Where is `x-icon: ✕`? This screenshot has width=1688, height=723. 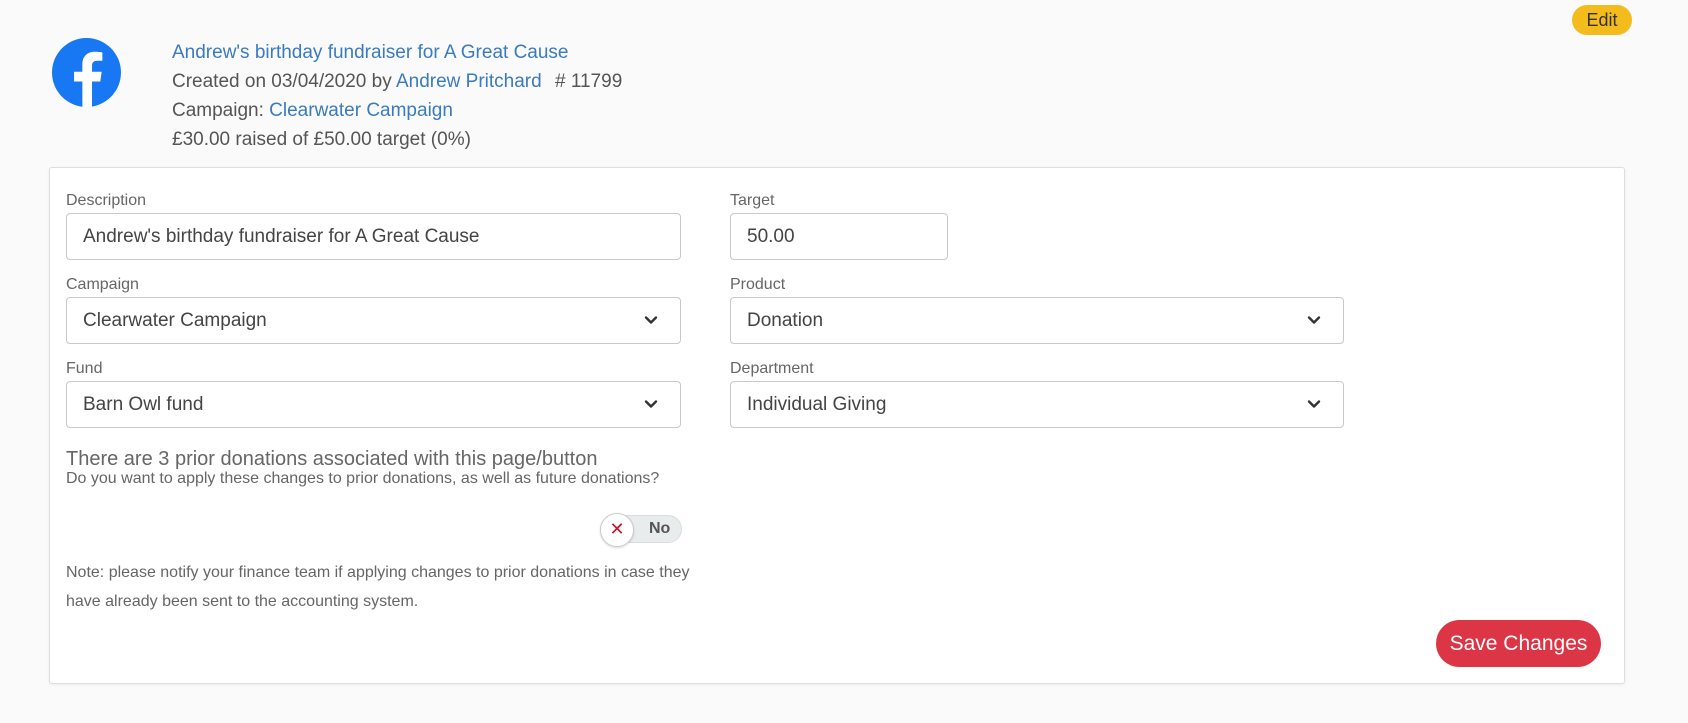 x-icon: ✕ is located at coordinates (617, 530).